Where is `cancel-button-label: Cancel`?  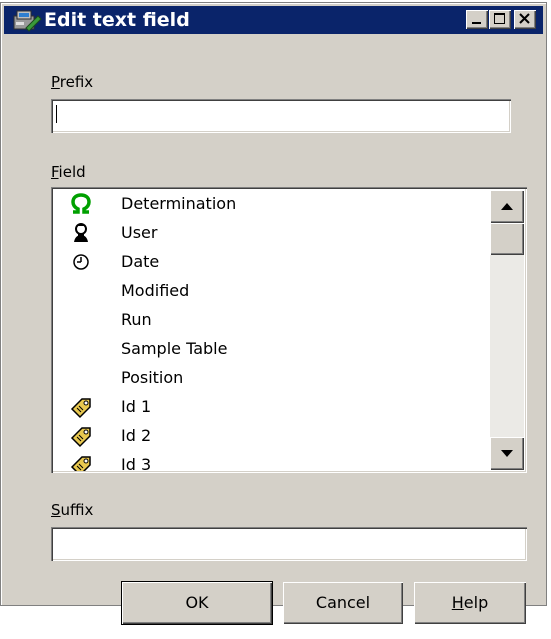
cancel-button-label: Cancel is located at coordinates (343, 602).